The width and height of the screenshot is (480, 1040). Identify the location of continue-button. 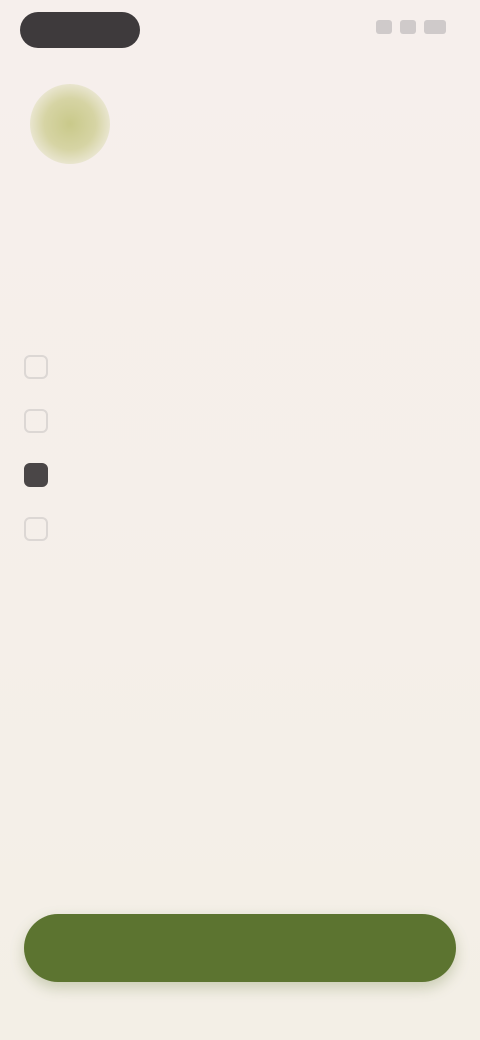
(240, 948).